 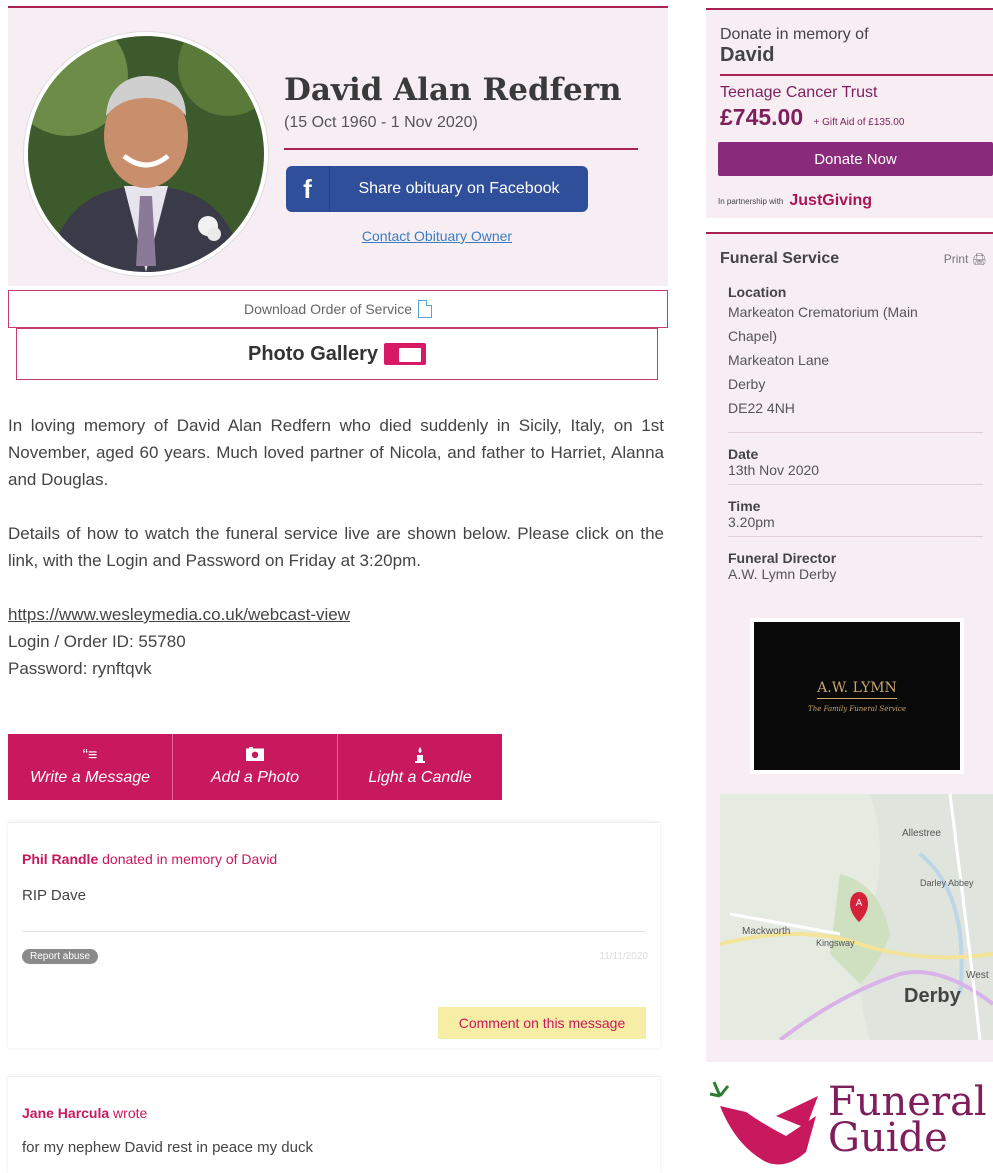 What do you see at coordinates (381, 122) in the screenshot?
I see `life-dates: (15 Oct 1960 - 1 Nov 2020)` at bounding box center [381, 122].